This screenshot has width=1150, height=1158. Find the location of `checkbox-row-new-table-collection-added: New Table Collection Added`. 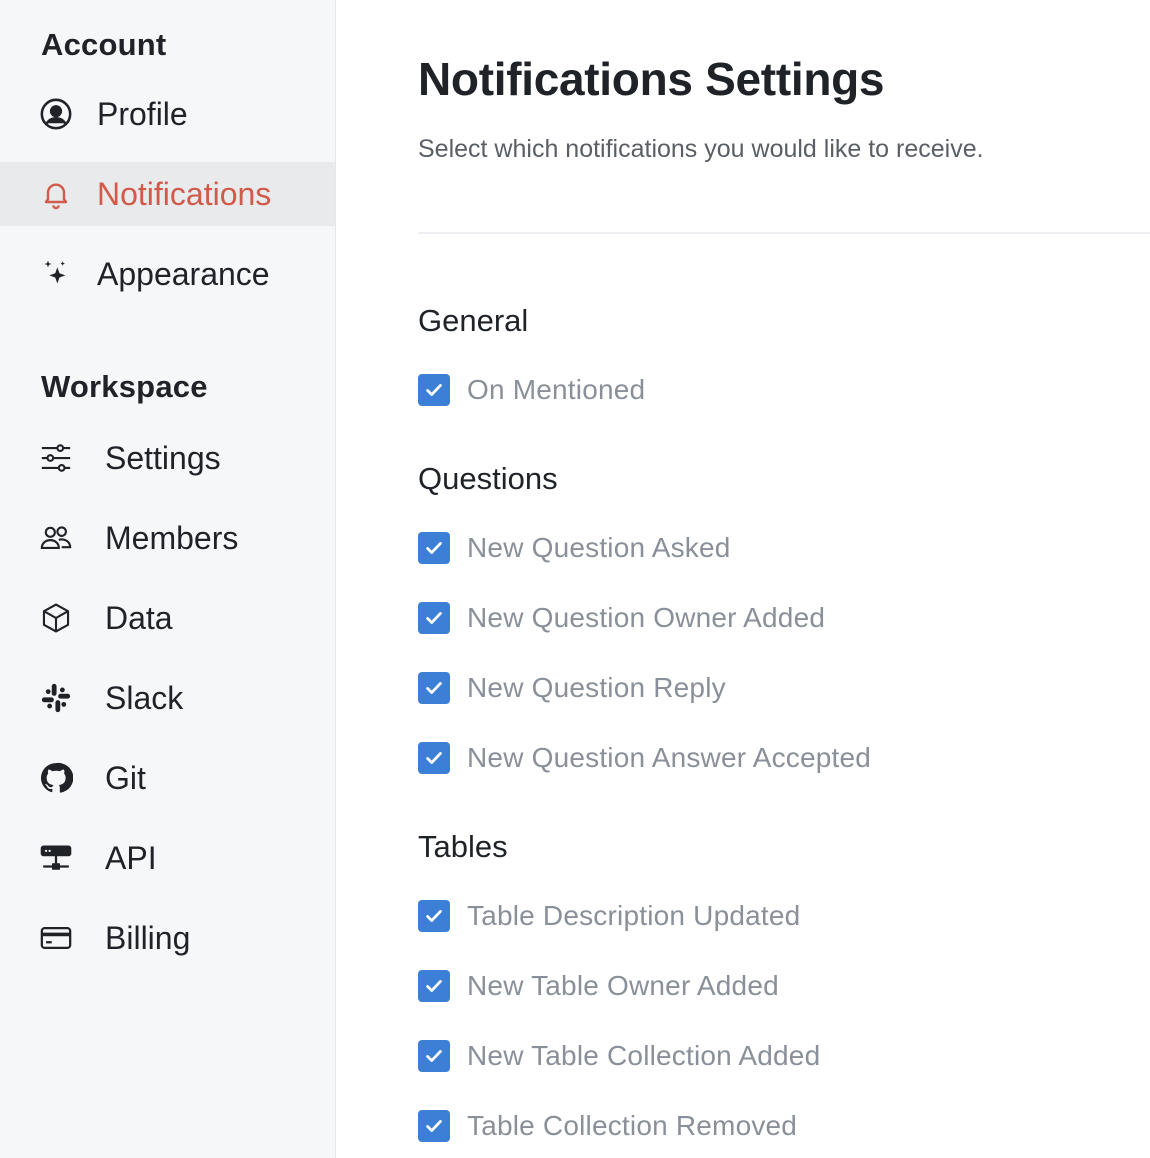

checkbox-row-new-table-collection-added: New Table Collection Added is located at coordinates (619, 1056).